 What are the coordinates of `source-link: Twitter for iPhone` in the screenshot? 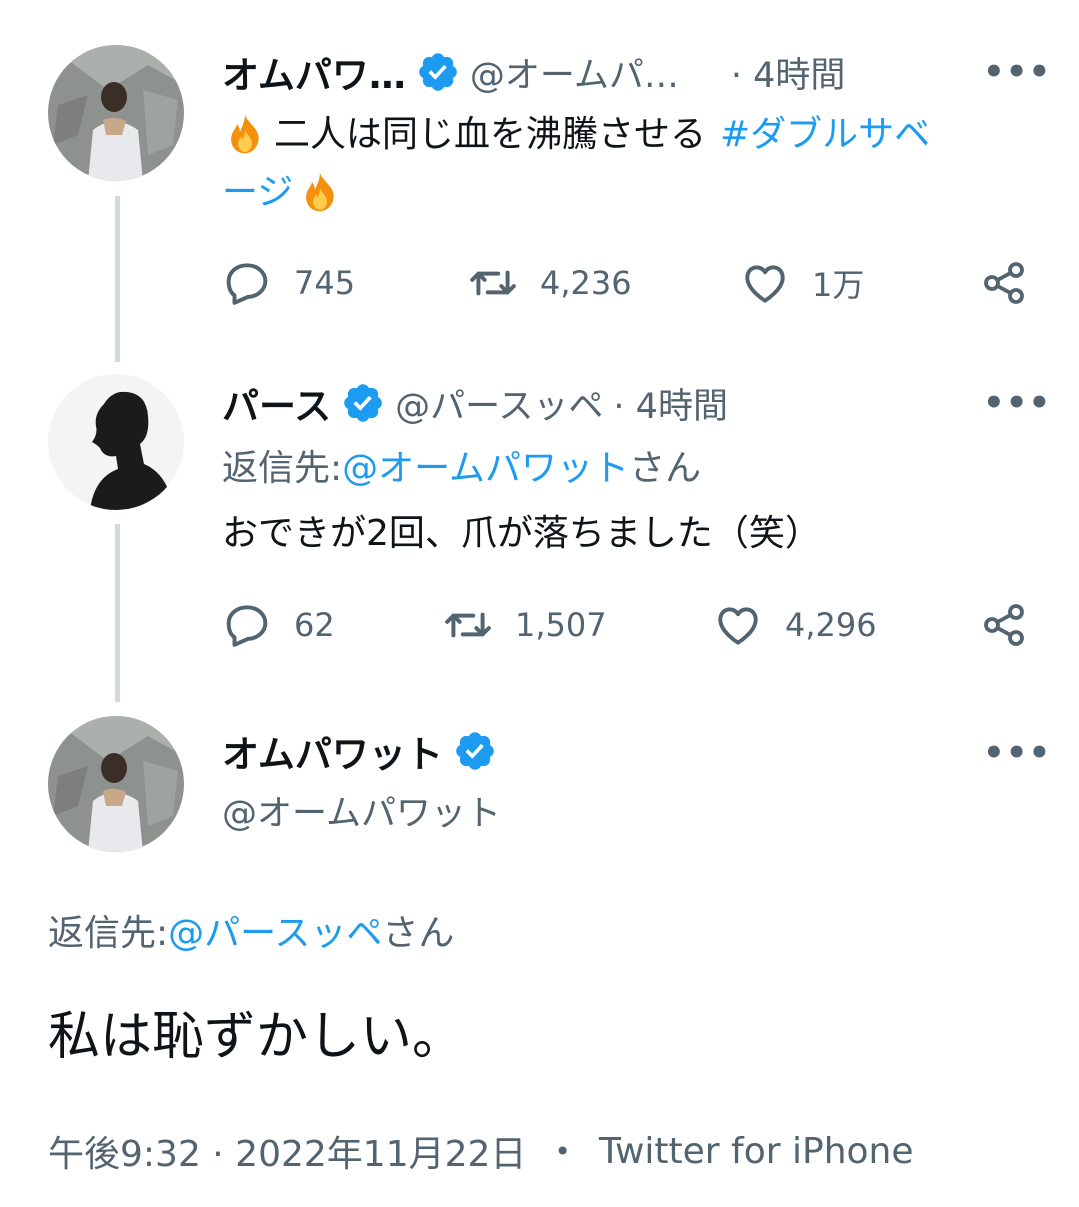 It's located at (756, 1151).